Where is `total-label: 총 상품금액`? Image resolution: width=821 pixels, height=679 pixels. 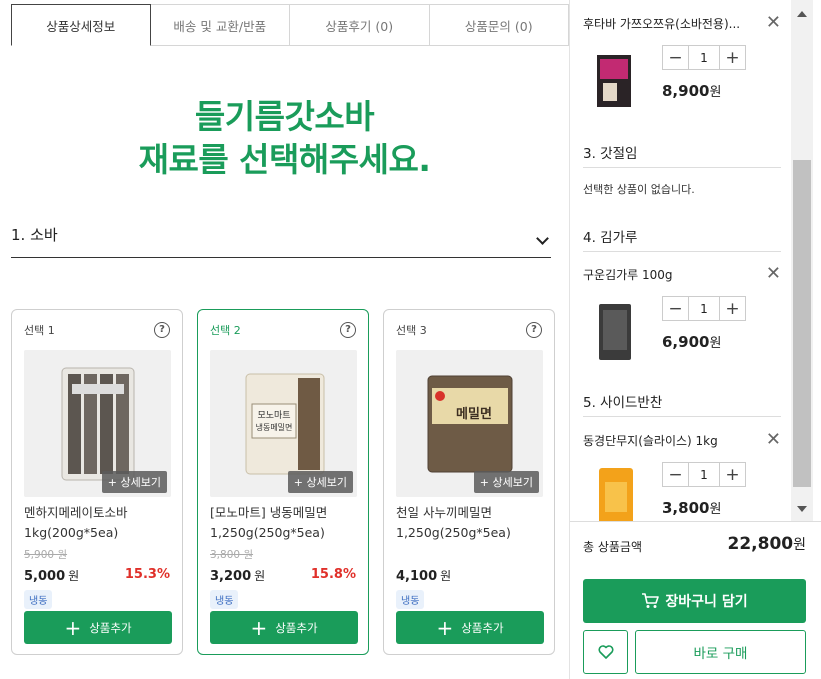
total-label: 총 상품금액 is located at coordinates (613, 547).